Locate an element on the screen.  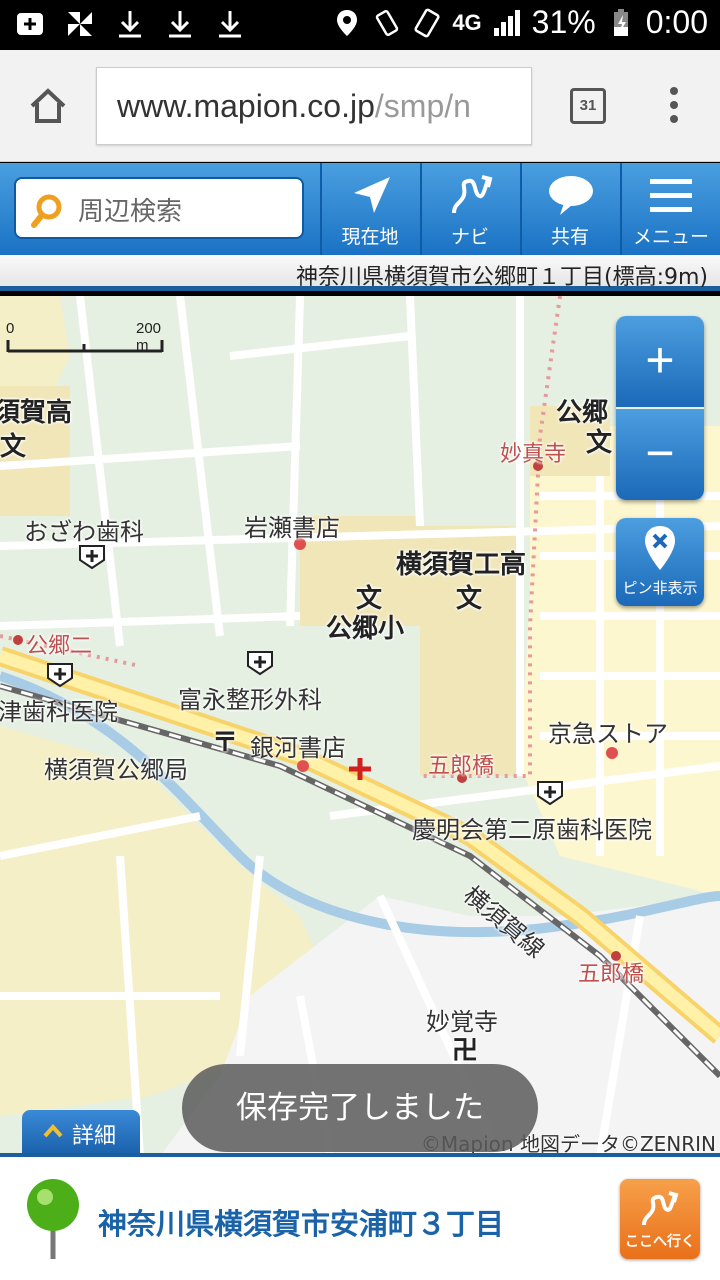
url-field: www.mapion.co.jp/smp/n is located at coordinates (314, 106).